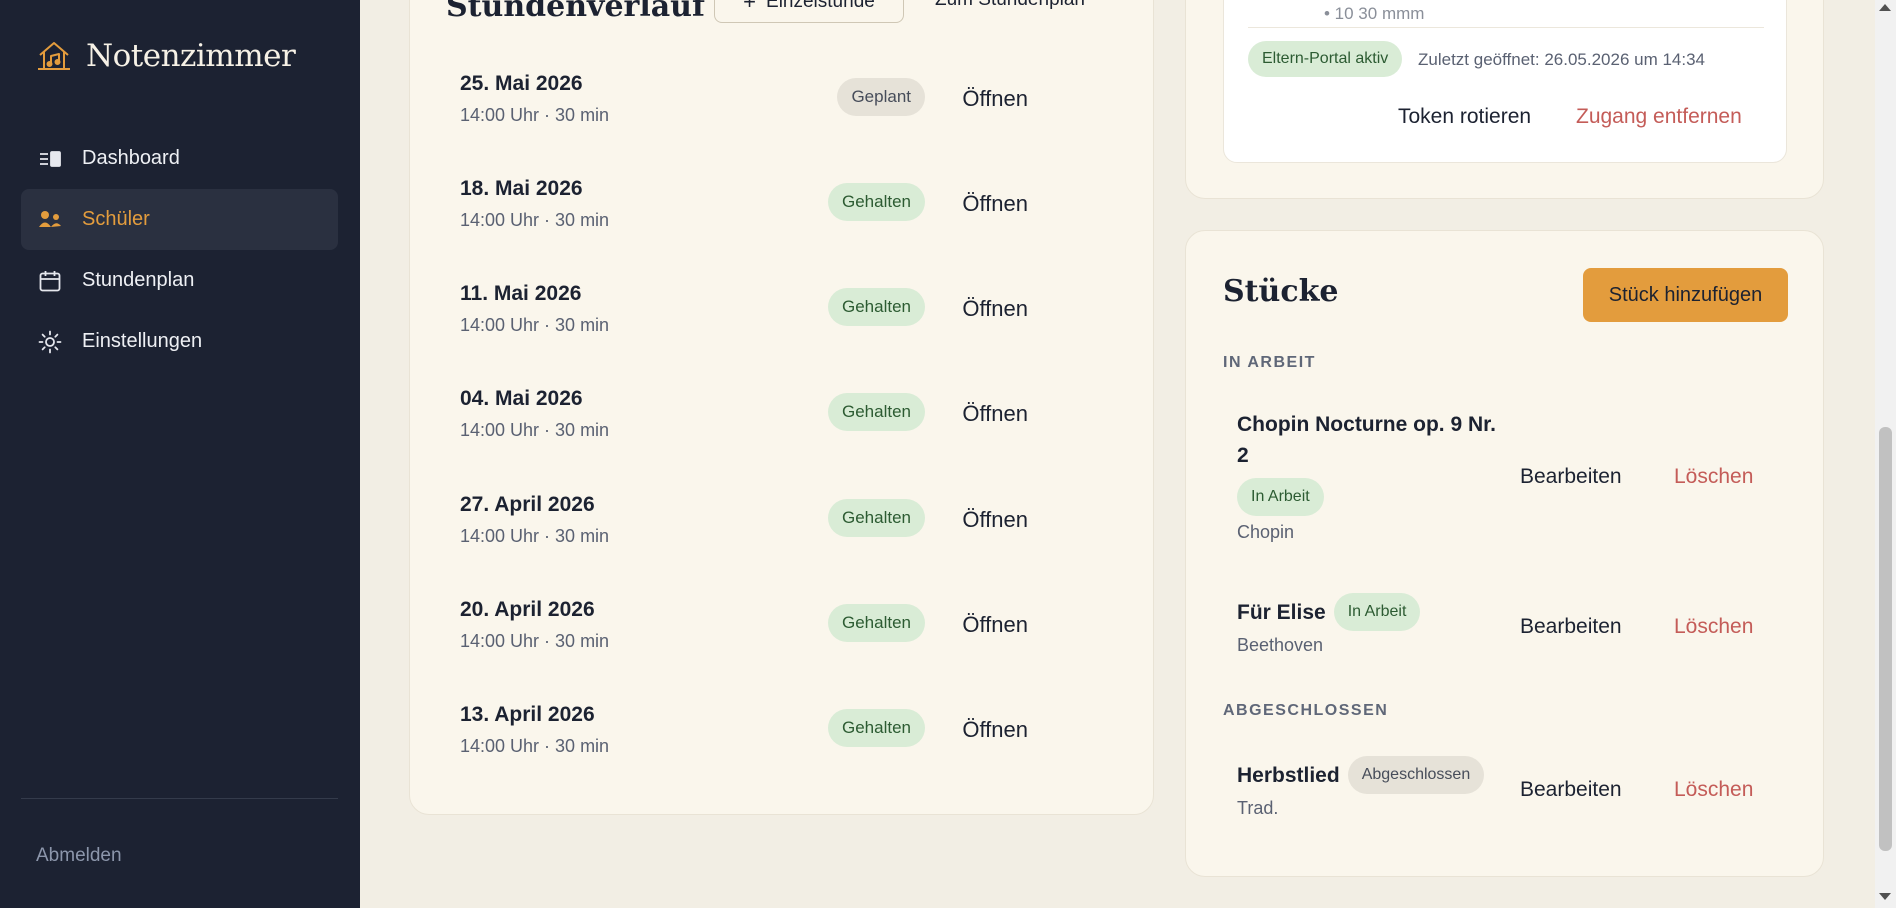  What do you see at coordinates (521, 83) in the screenshot?
I see `lesson-date: 25. Mai 2026` at bounding box center [521, 83].